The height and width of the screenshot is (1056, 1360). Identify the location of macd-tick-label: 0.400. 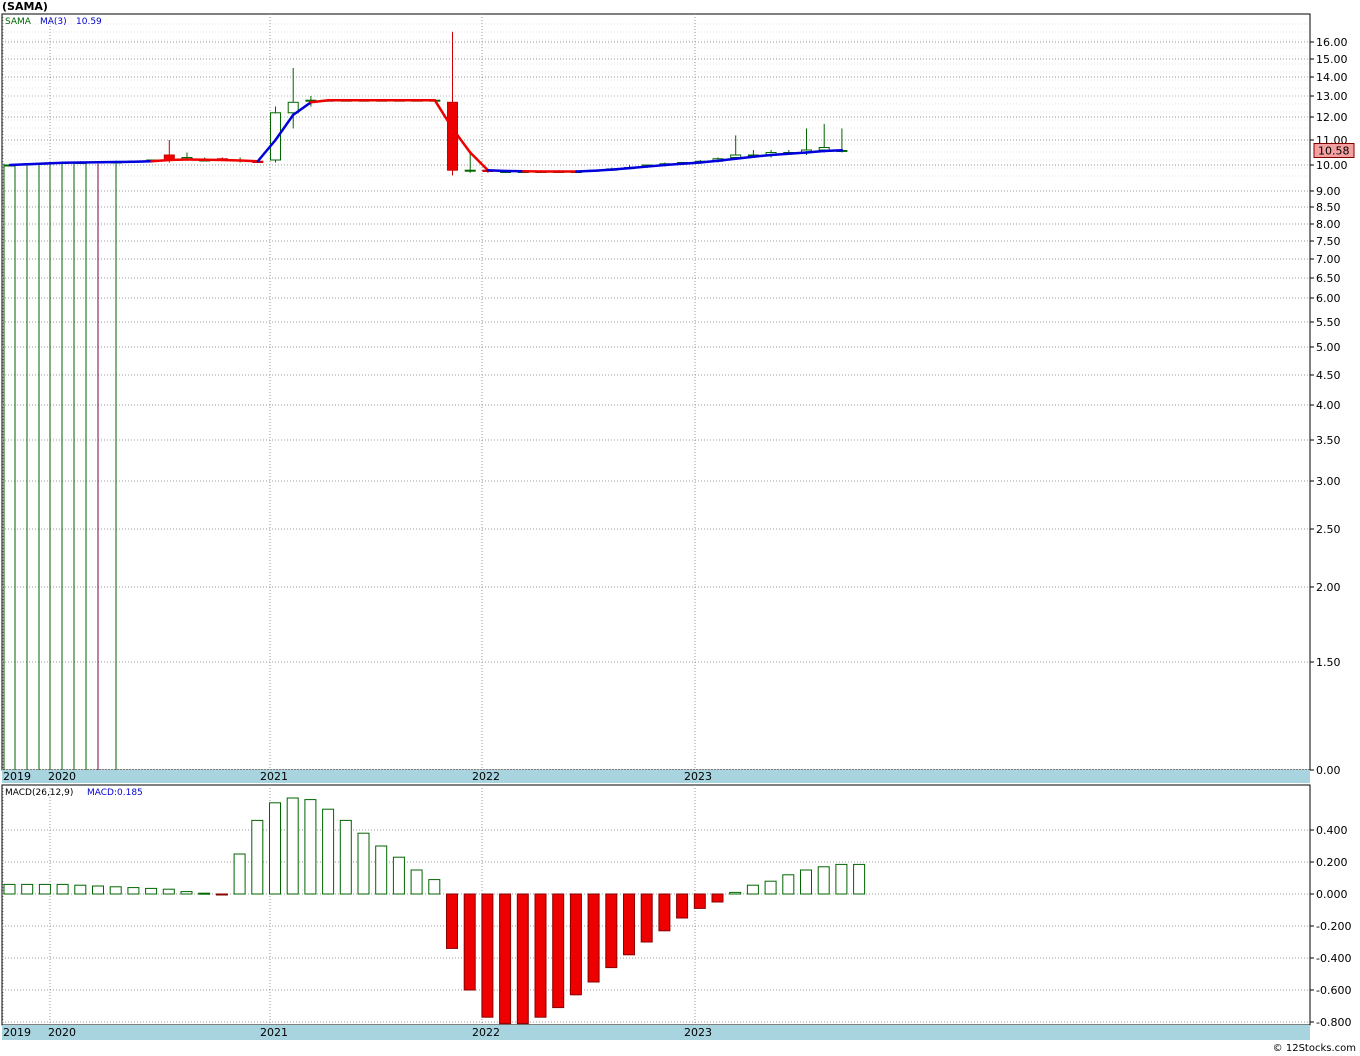
(1332, 830).